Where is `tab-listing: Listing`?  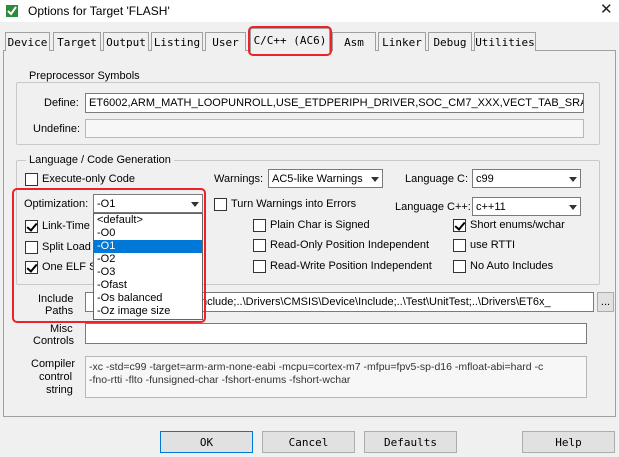 tab-listing: Listing is located at coordinates (177, 41).